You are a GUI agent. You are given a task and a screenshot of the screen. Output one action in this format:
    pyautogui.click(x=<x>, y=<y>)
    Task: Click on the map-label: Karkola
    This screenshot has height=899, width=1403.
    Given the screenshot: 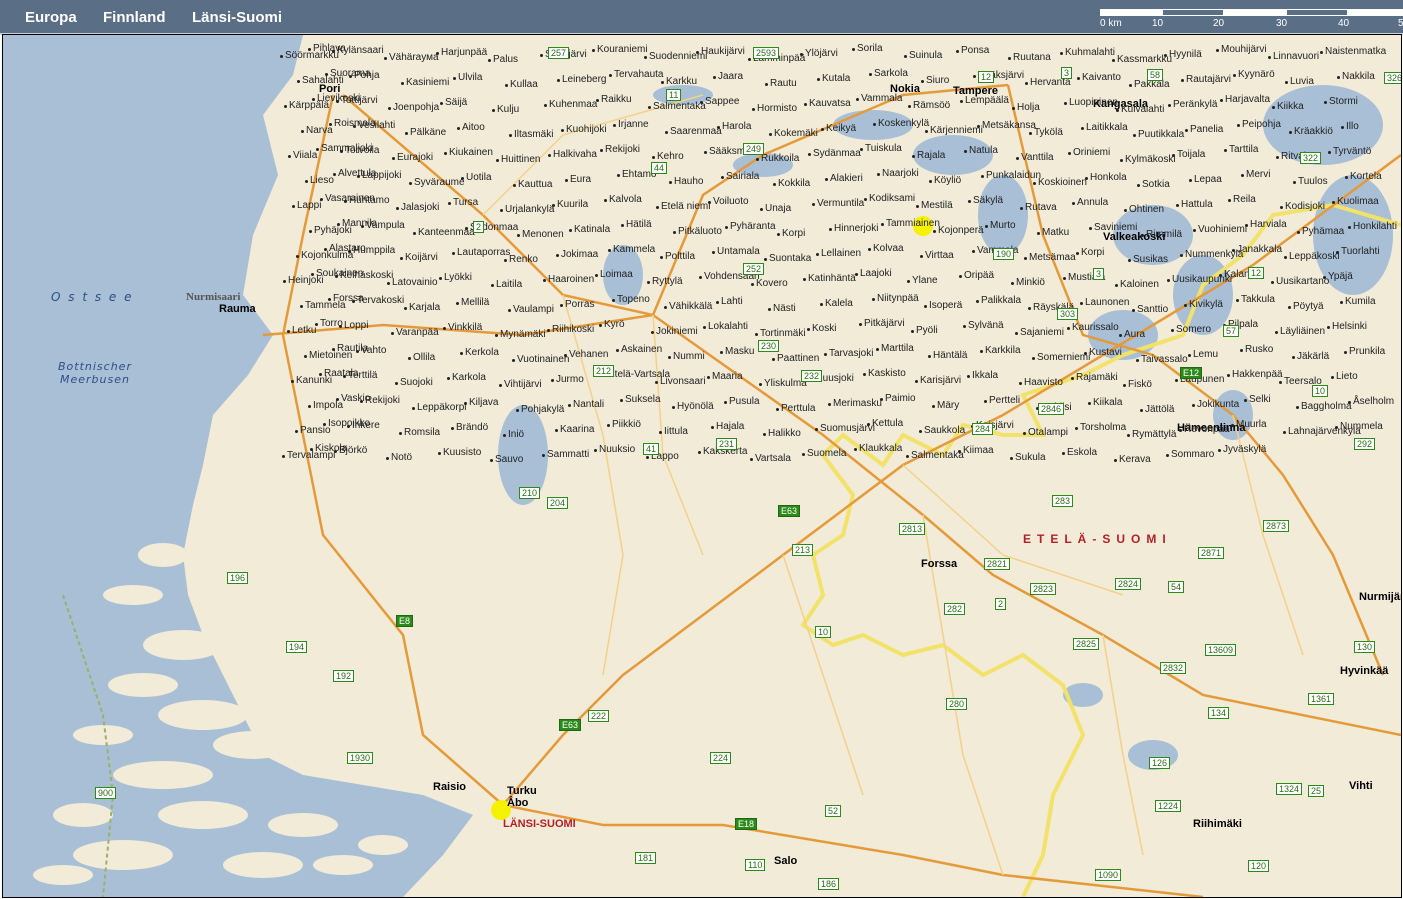 What is the action you would take?
    pyautogui.click(x=469, y=377)
    